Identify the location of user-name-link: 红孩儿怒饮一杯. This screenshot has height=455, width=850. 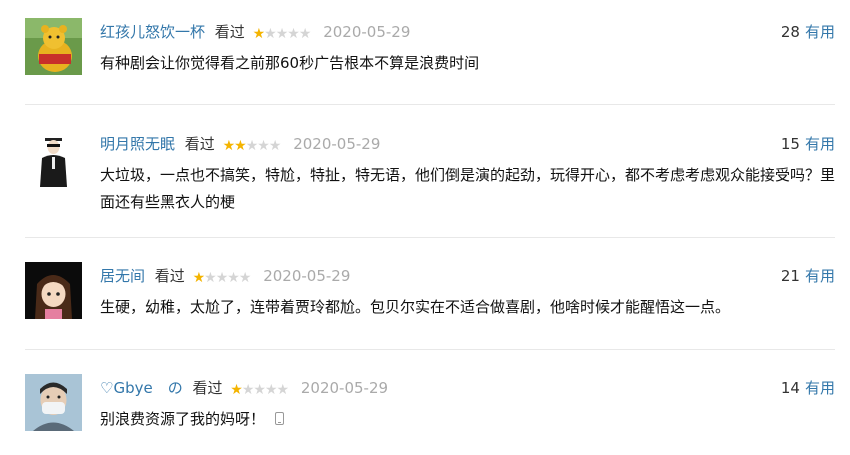
(152, 32).